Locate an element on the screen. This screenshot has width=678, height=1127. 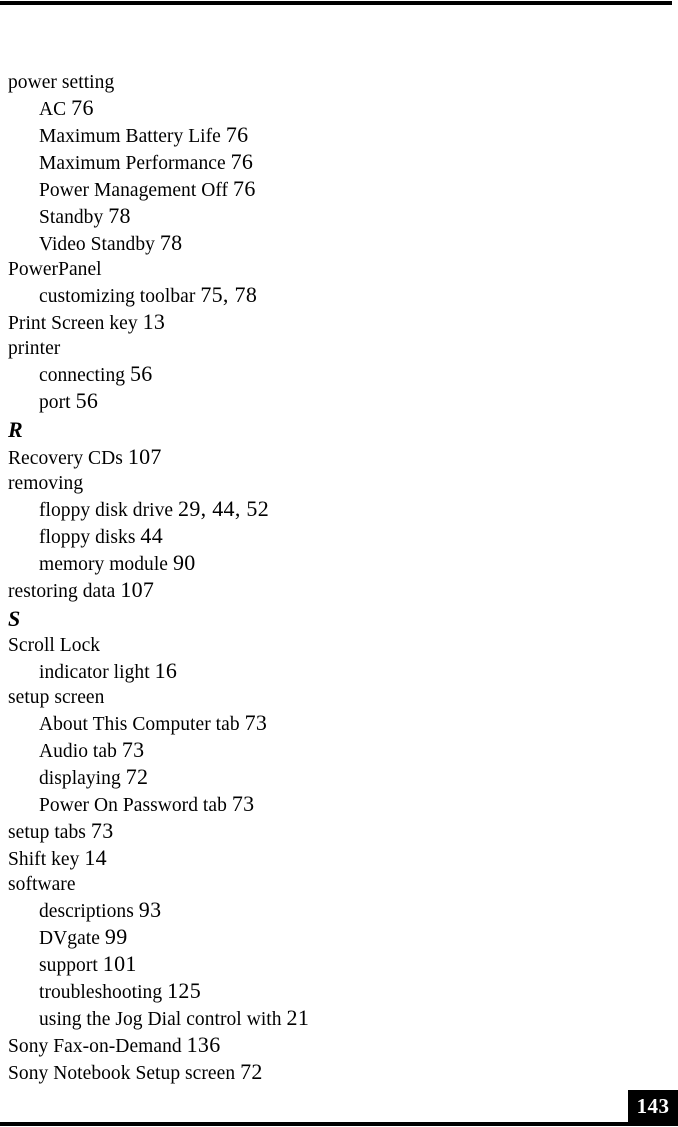
index-entry: Shift key 14 is located at coordinates (328, 858).